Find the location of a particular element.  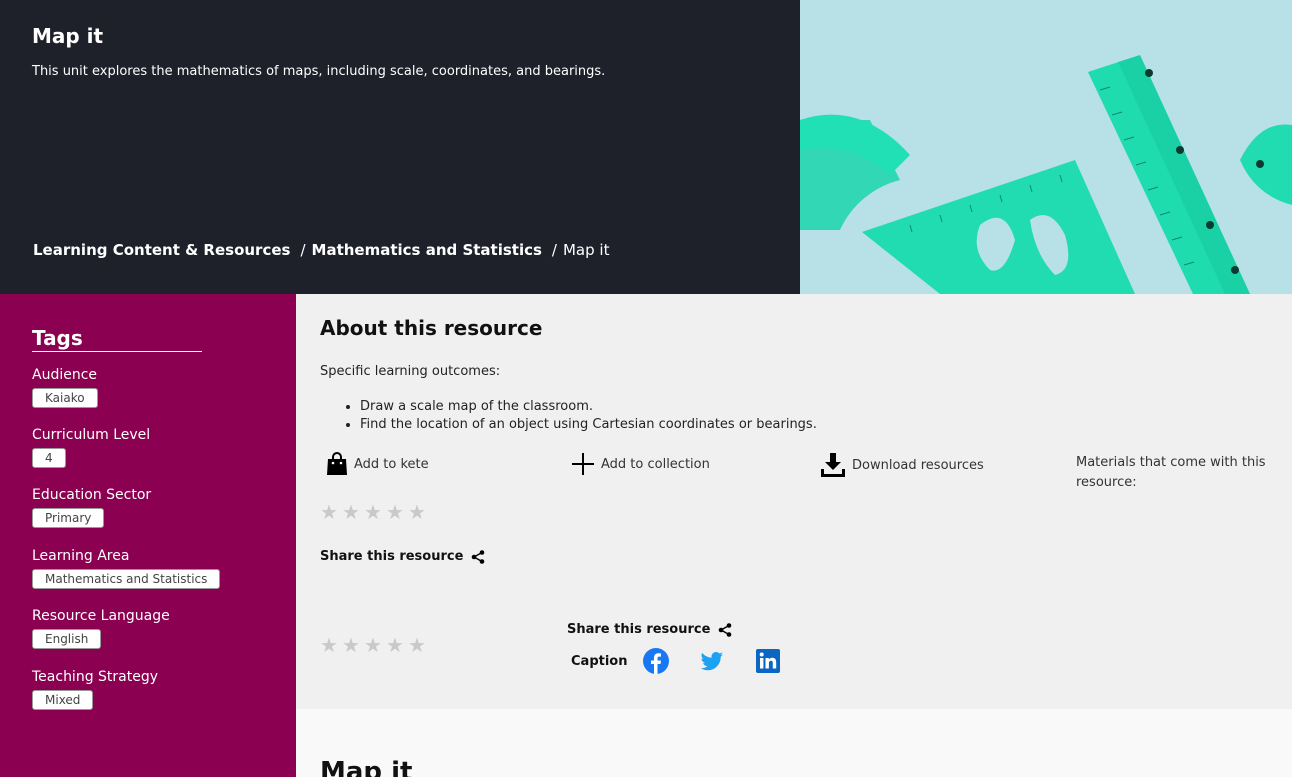

add-to-kete-button: Add to kete is located at coordinates (377, 464).